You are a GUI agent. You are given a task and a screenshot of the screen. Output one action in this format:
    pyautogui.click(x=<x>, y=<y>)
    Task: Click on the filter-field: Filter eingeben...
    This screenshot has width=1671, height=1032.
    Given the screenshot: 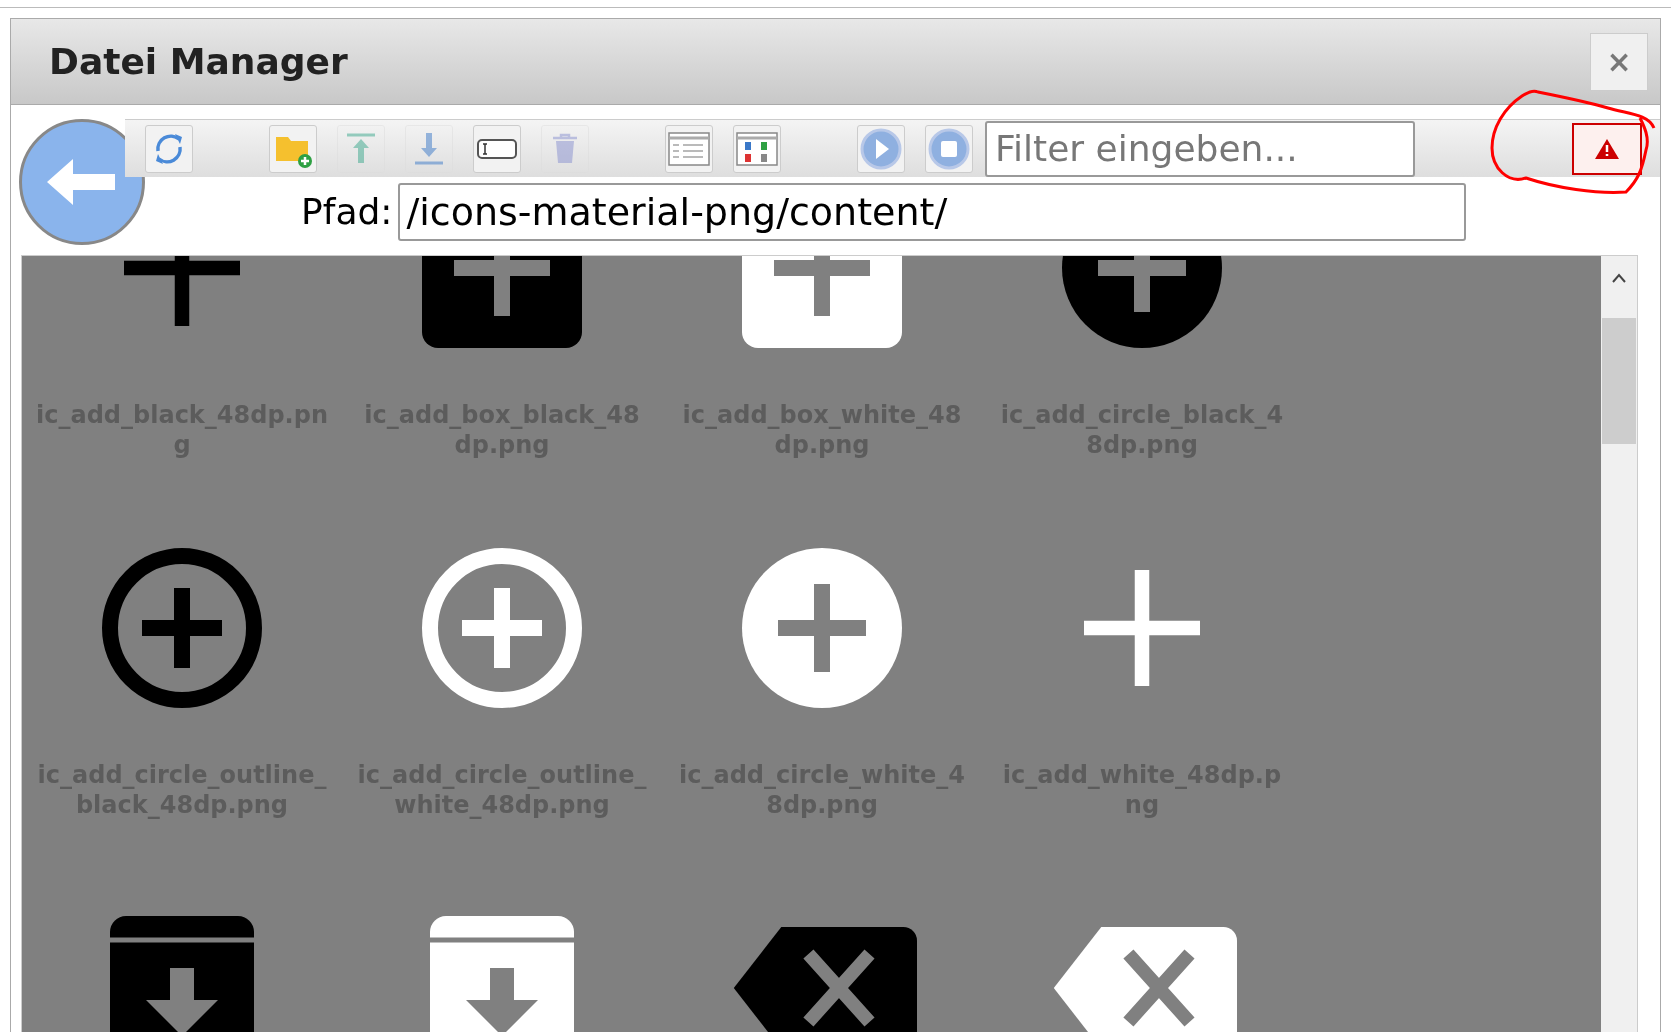 What is the action you would take?
    pyautogui.click(x=1200, y=148)
    